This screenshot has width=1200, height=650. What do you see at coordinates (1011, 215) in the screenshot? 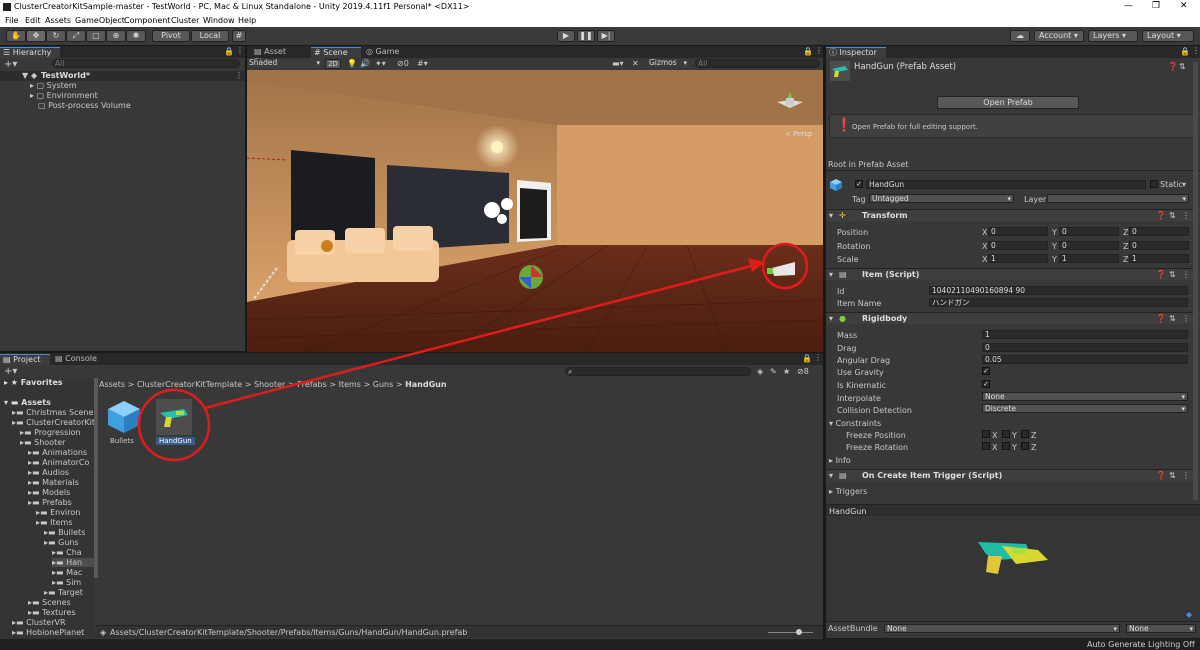
I see `transform-header: ▾ ✛ Transform ❓ ⇅ ⋮` at bounding box center [1011, 215].